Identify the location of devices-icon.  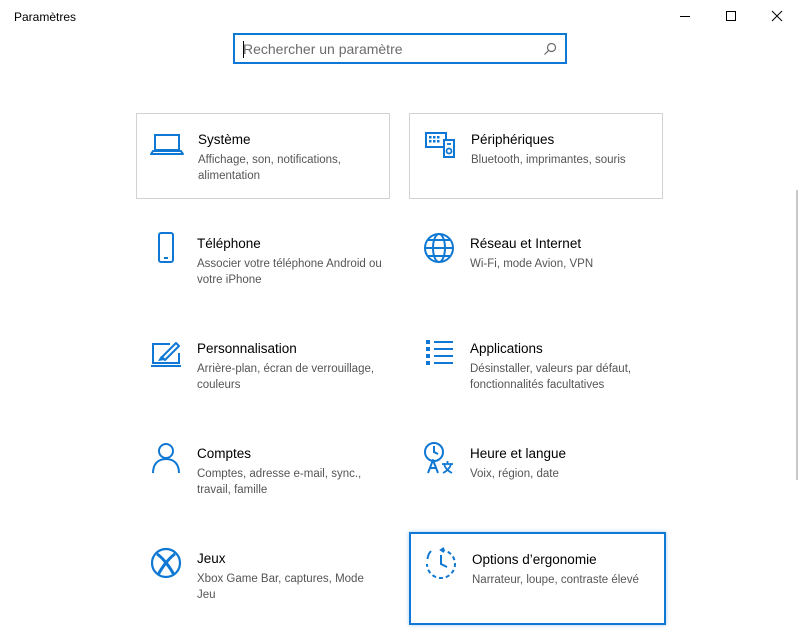
(440, 145).